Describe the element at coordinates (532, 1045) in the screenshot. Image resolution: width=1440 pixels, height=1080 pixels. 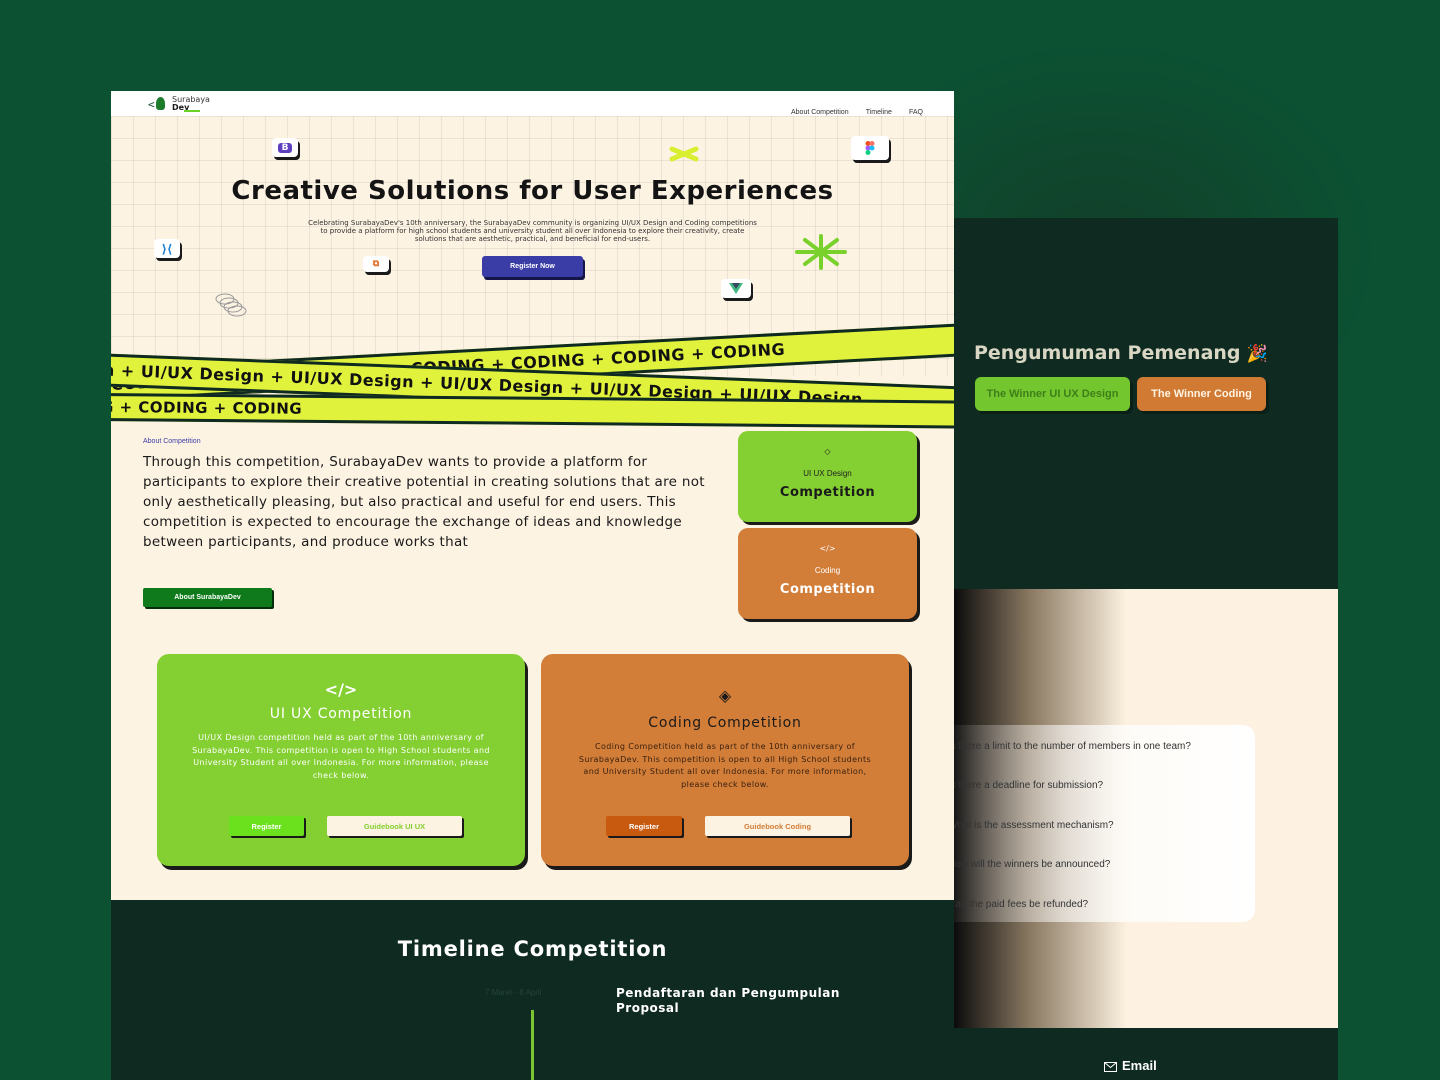
I see `timeline-line` at that location.